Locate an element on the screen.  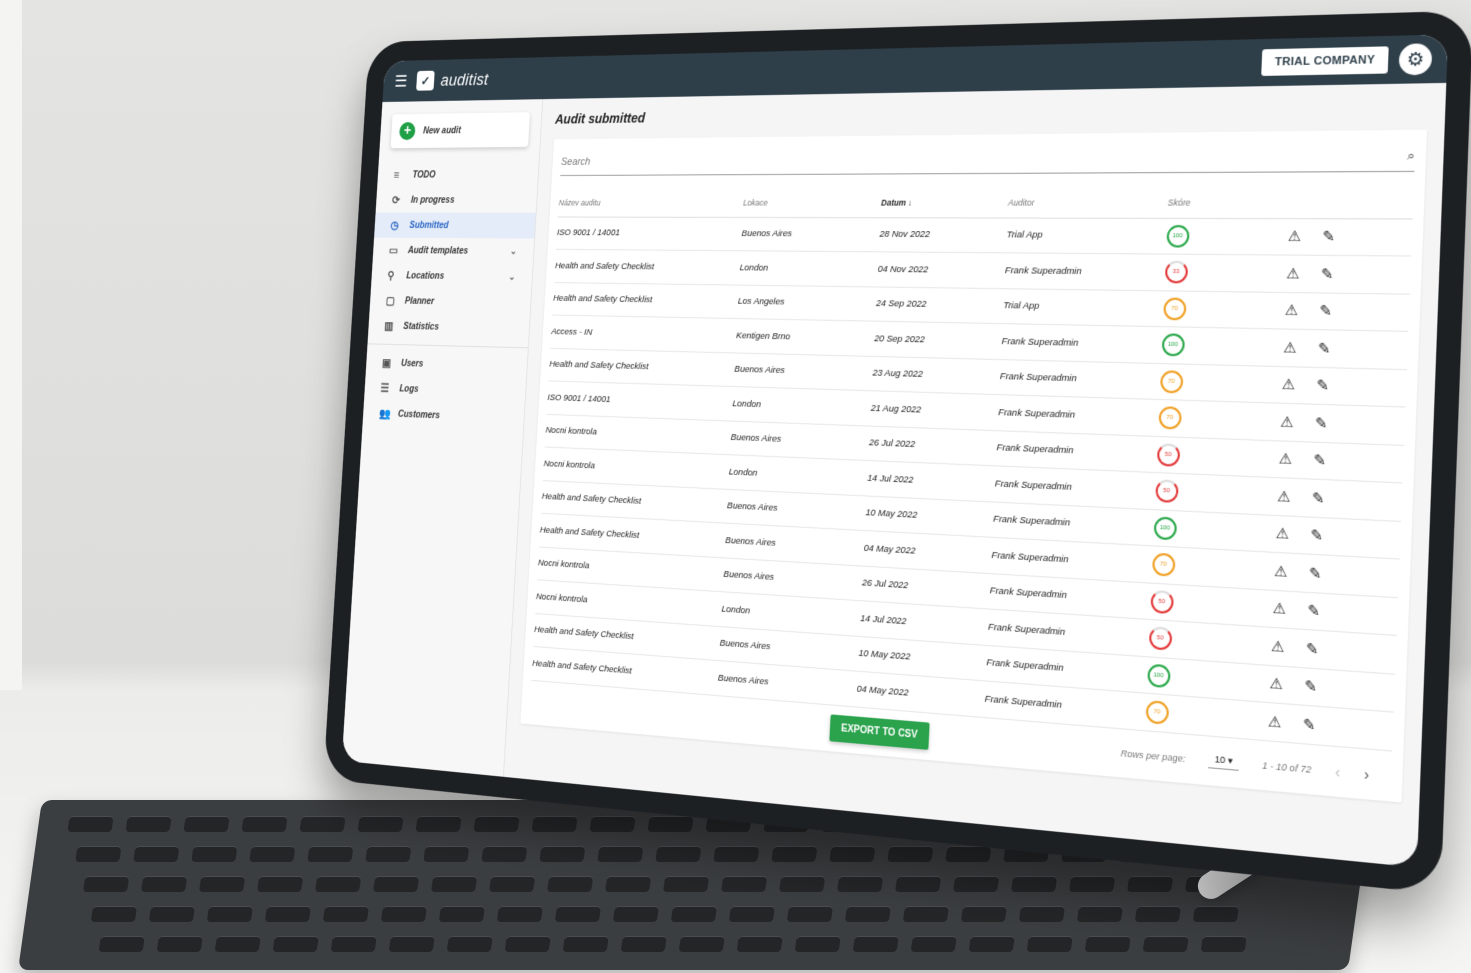
column-header-name: Název auditu is located at coordinates (650, 202).